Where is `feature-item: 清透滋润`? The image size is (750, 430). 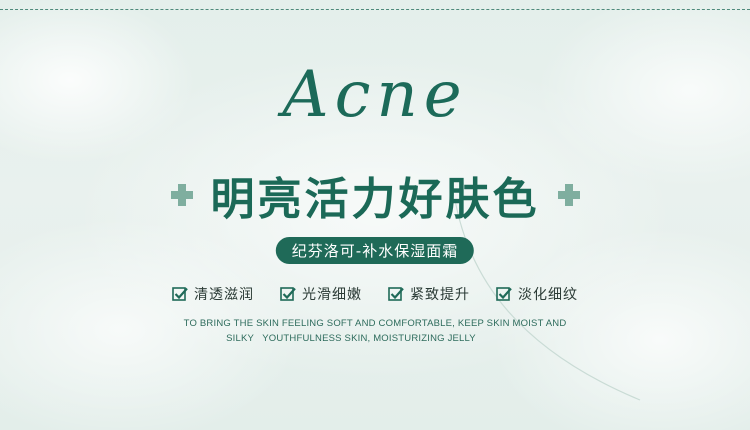
feature-item: 清透滋润 is located at coordinates (213, 294).